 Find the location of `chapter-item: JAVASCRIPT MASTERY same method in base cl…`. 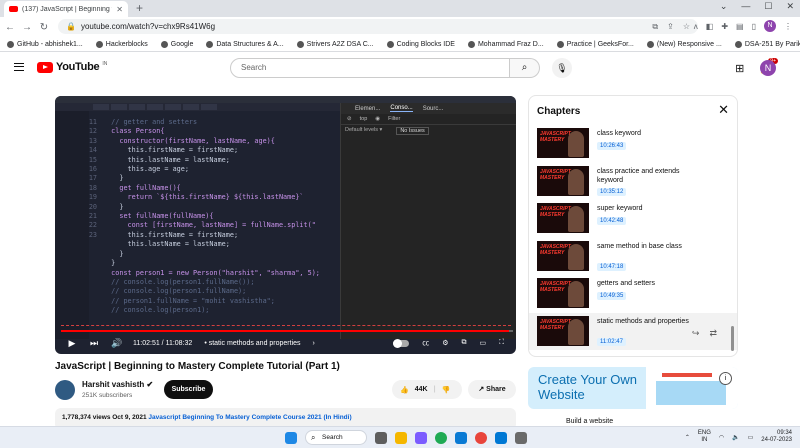

chapter-item: JAVASCRIPT MASTERY same method in base cl… is located at coordinates (633, 256).